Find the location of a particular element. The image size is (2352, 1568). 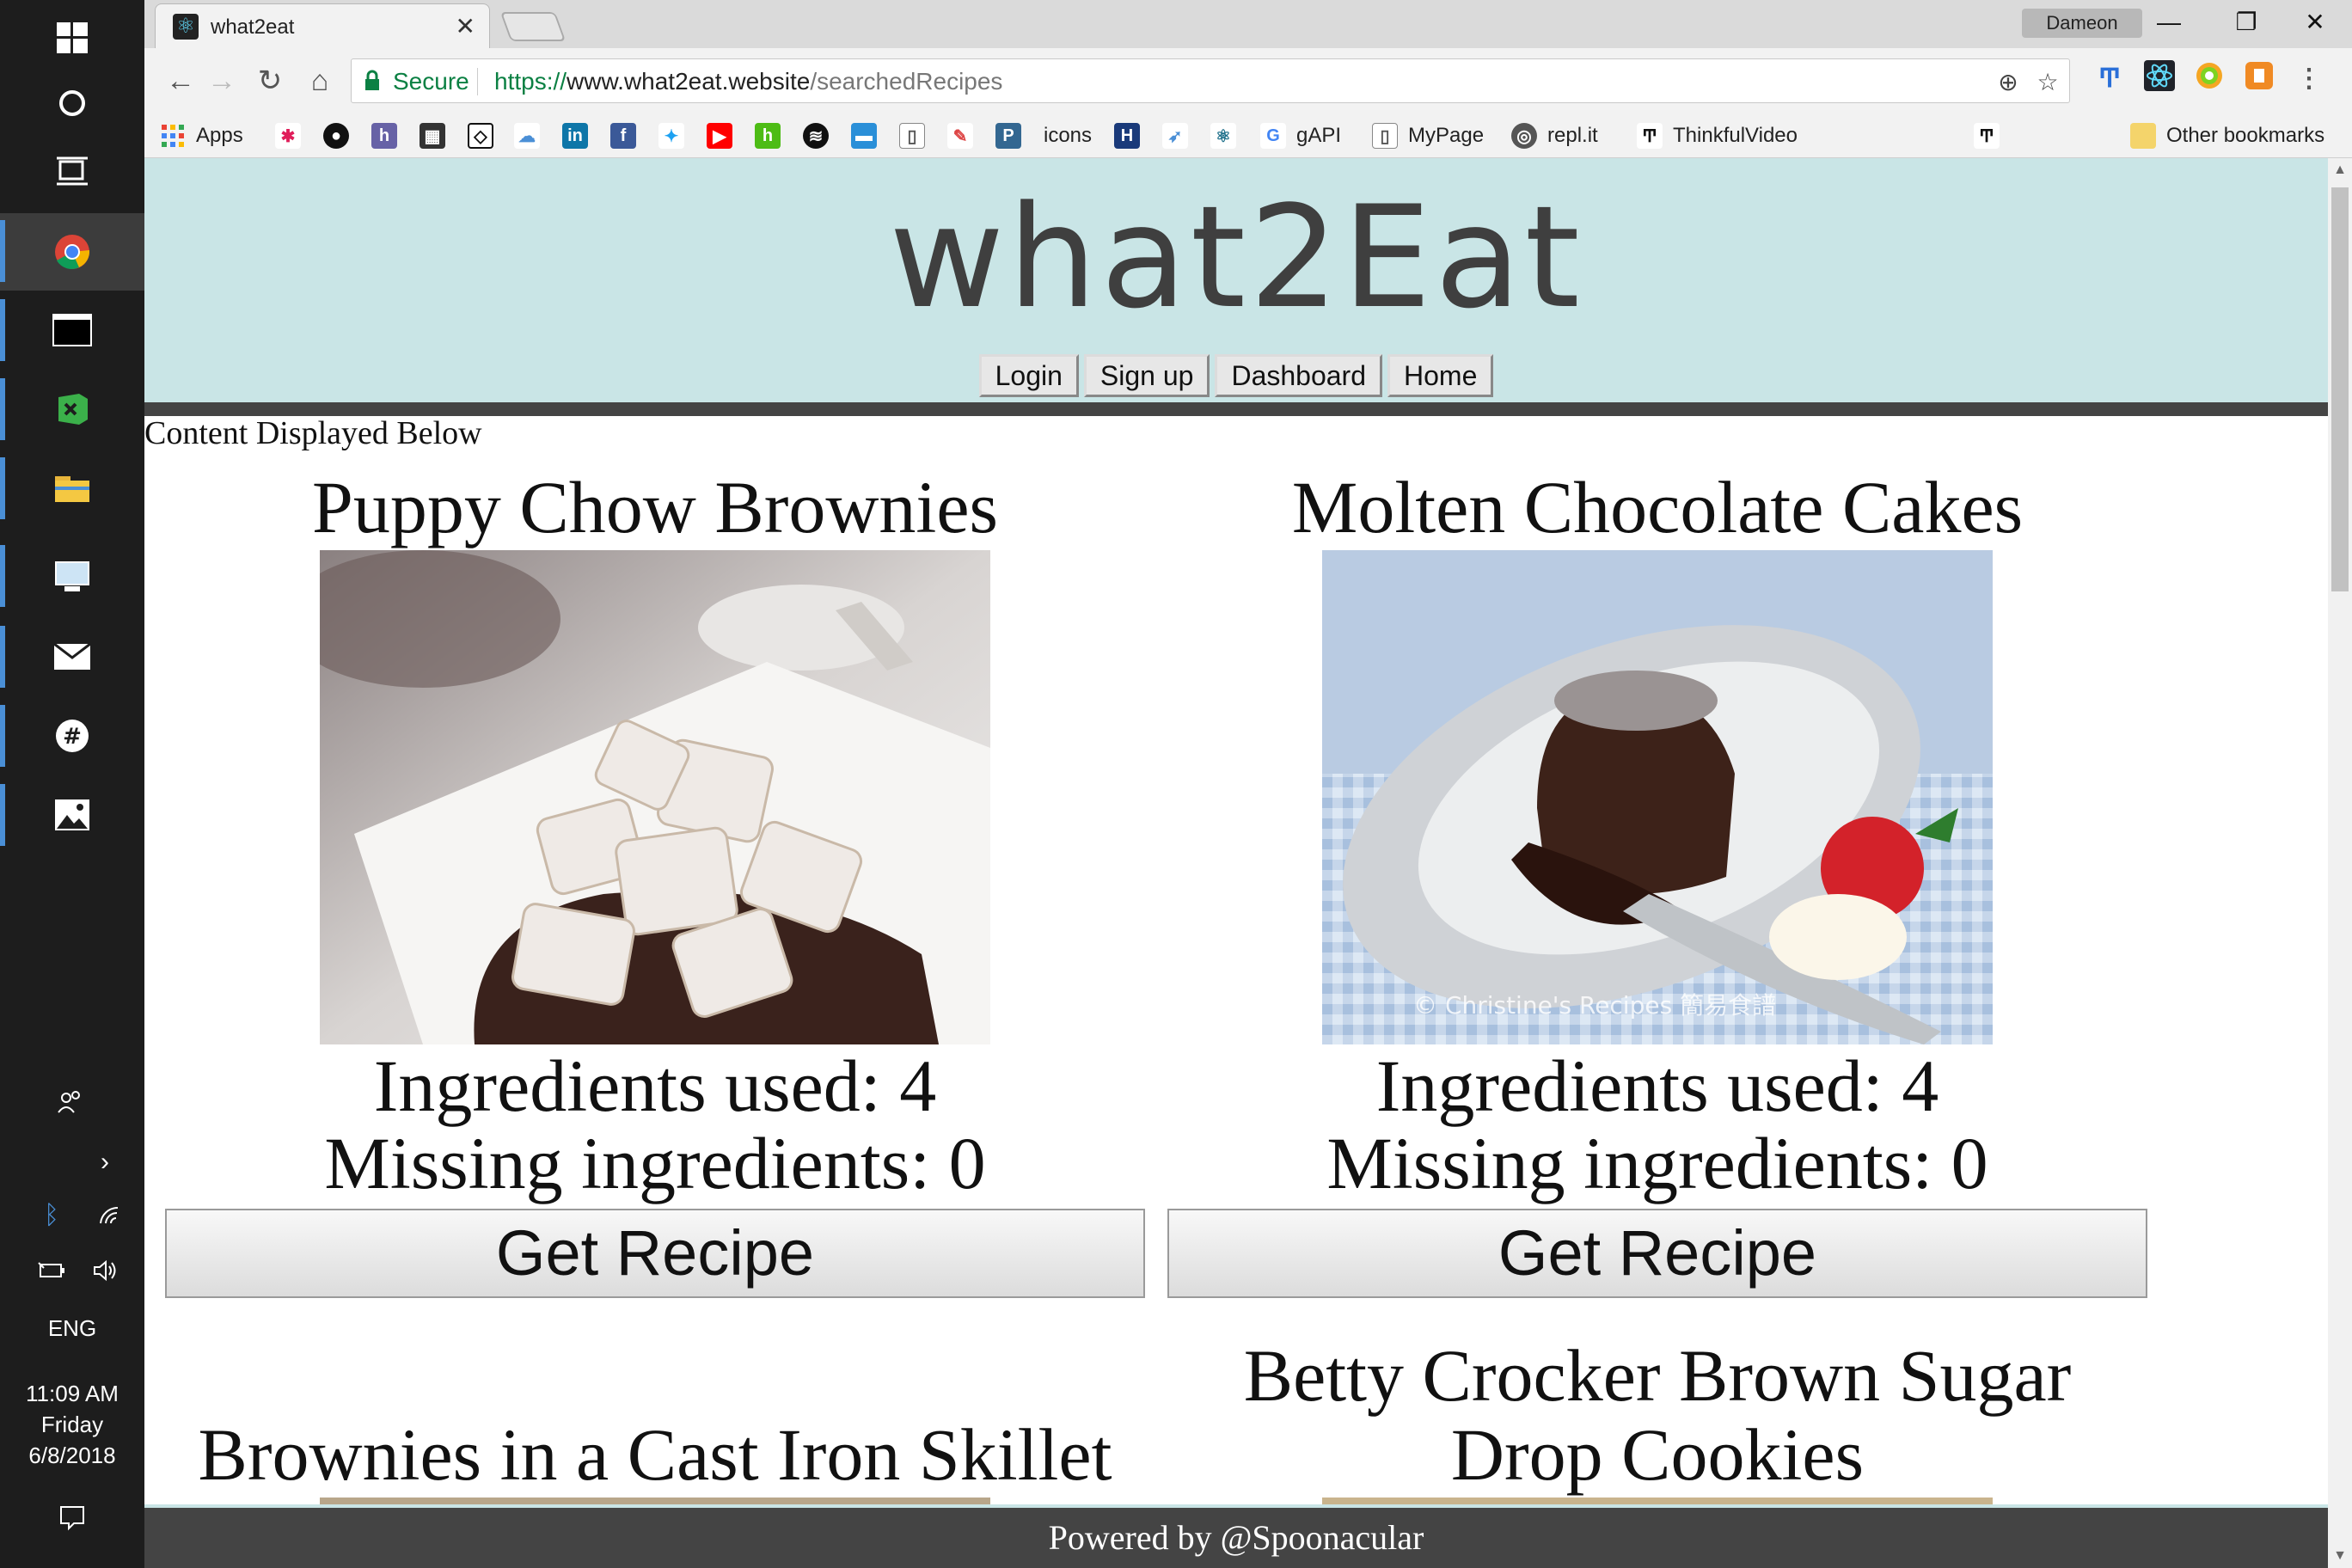

nav-login: Login is located at coordinates (1028, 375).